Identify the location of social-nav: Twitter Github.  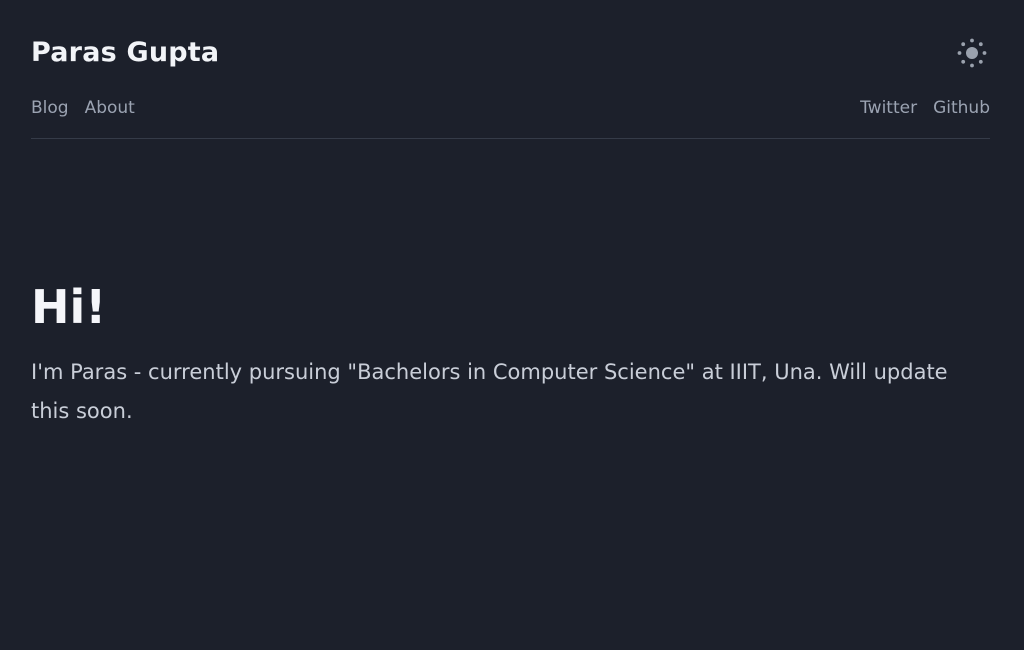
(925, 108).